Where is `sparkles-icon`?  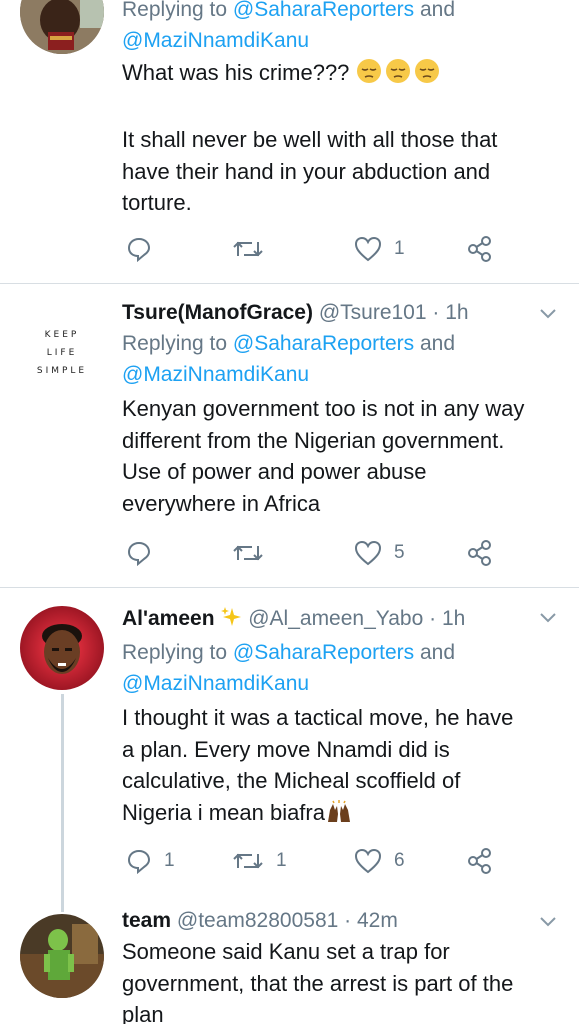 sparkles-icon is located at coordinates (231, 621).